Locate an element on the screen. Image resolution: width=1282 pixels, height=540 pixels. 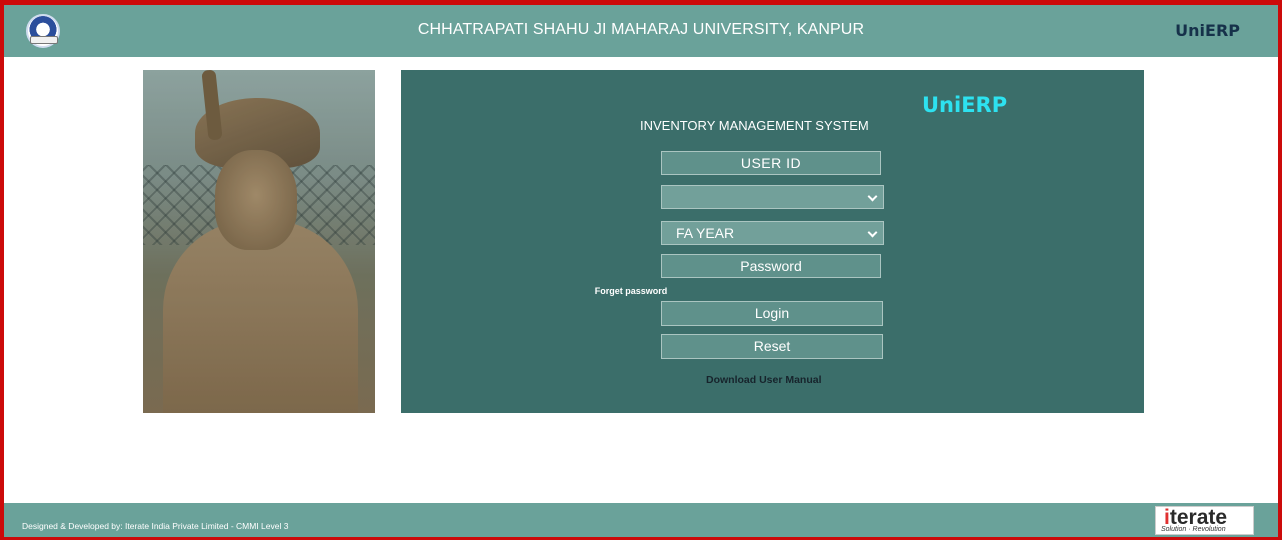
iterate-logo-tagline: Solution · Revolution is located at coordinates (1193, 529).